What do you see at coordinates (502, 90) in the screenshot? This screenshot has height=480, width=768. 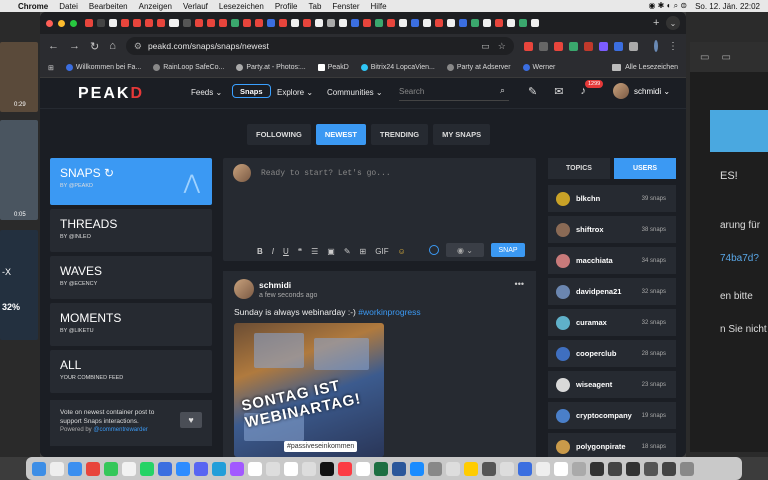 I see `search-icon: ⌕` at bounding box center [502, 90].